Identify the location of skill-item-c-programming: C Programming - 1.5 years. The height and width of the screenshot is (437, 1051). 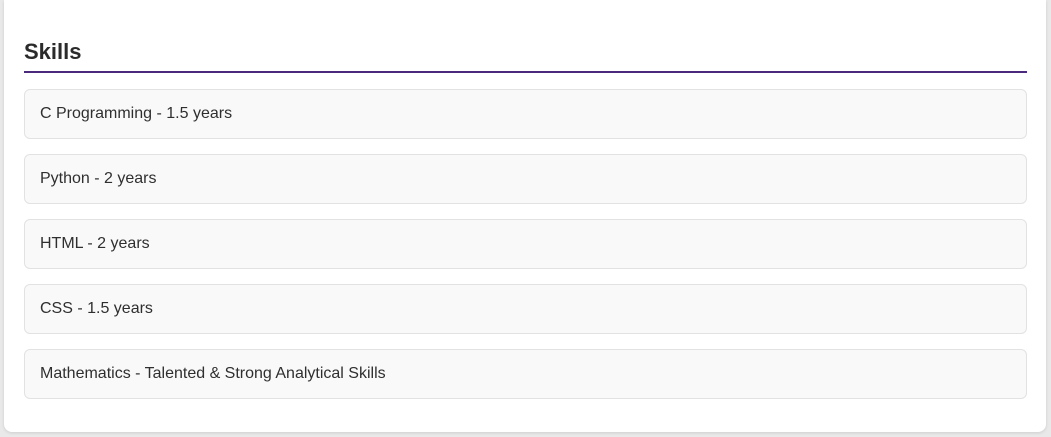
(525, 114).